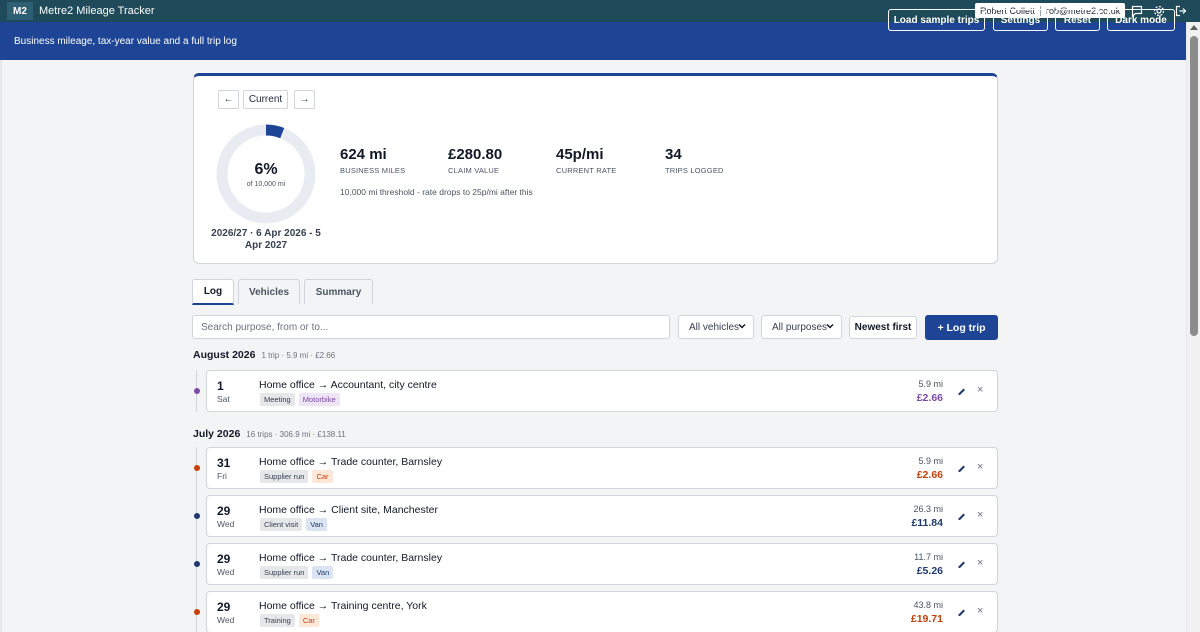  Describe the element at coordinates (936, 20) in the screenshot. I see `load-sample-trips-button: Load sample trips` at that location.